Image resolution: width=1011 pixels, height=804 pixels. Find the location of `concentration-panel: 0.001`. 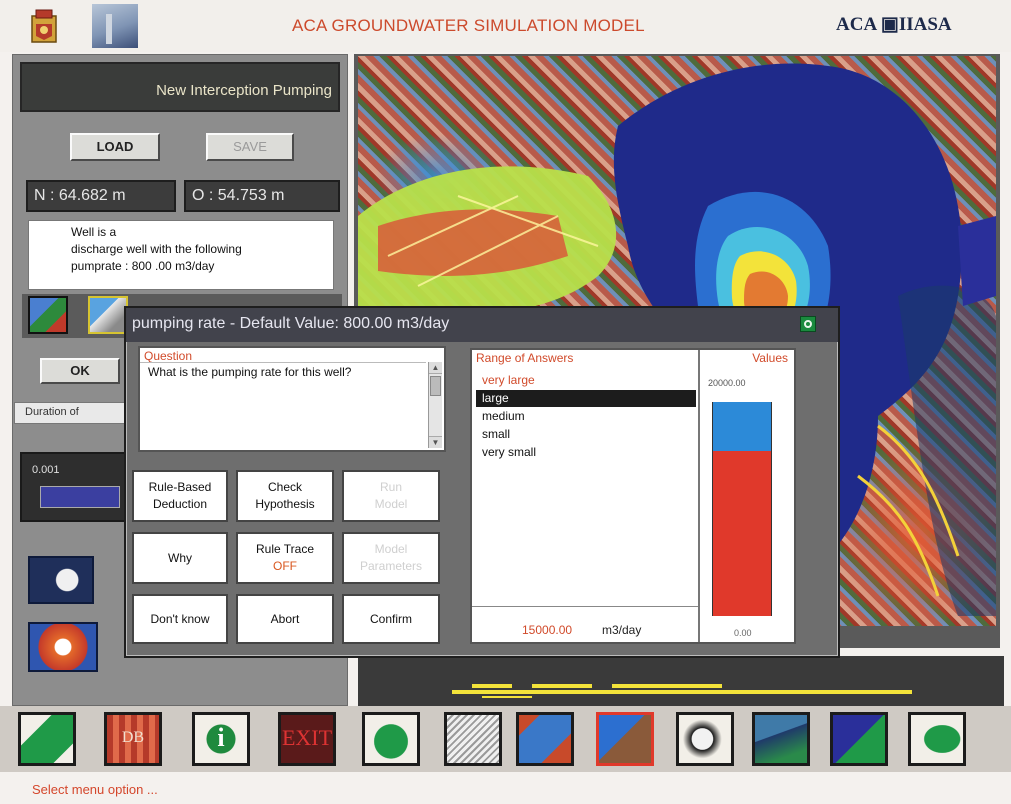

concentration-panel: 0.001 is located at coordinates (75, 487).